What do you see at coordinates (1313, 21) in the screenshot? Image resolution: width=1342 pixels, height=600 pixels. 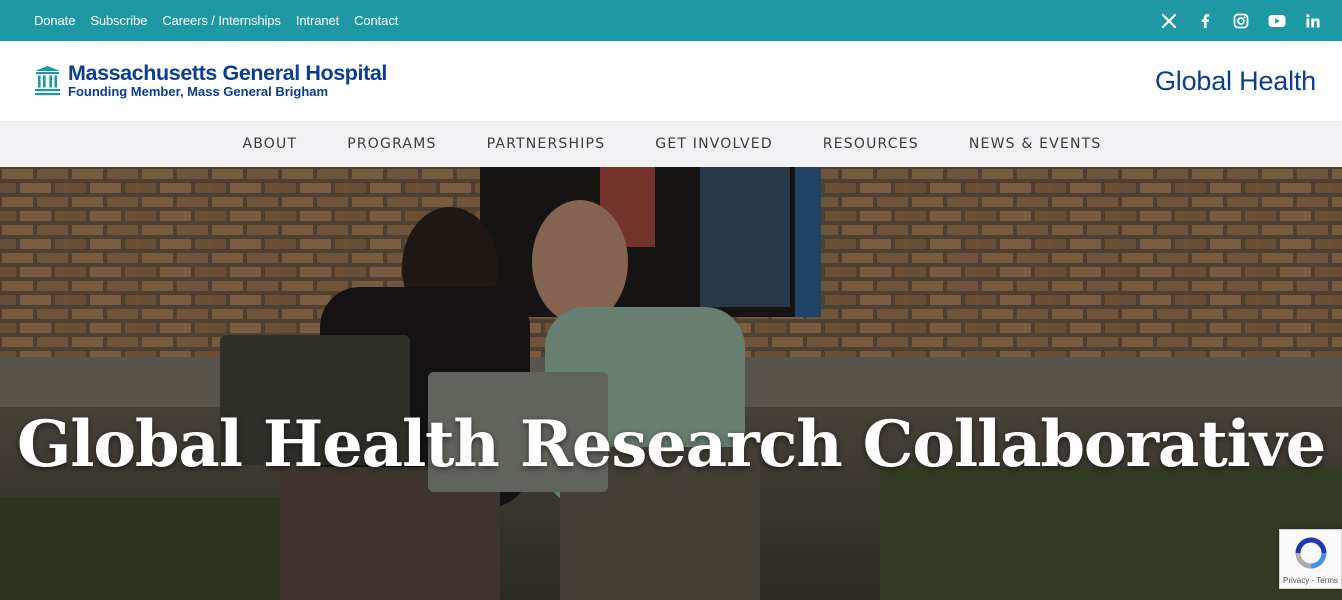 I see `linkedin-icon` at bounding box center [1313, 21].